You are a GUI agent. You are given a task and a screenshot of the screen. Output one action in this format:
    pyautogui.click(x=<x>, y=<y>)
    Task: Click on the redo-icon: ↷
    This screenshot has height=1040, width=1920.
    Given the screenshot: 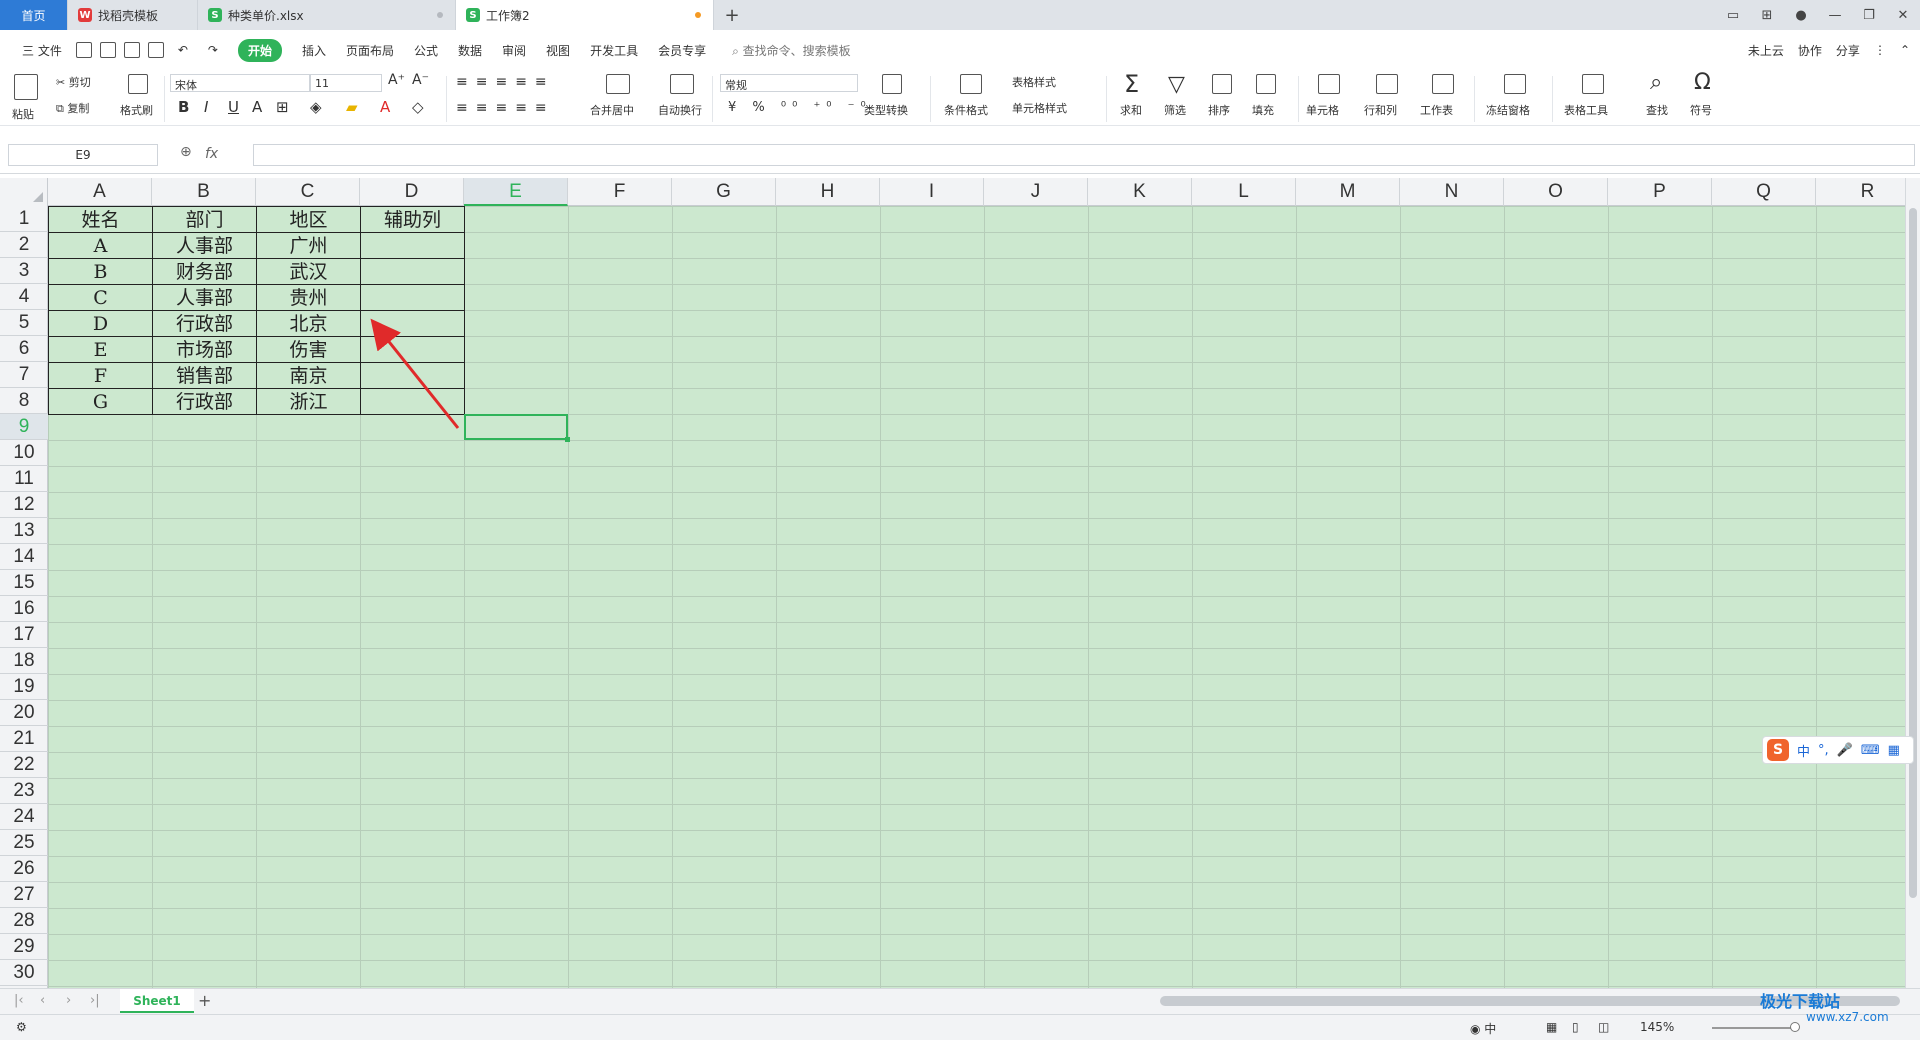 What is the action you would take?
    pyautogui.click(x=213, y=50)
    